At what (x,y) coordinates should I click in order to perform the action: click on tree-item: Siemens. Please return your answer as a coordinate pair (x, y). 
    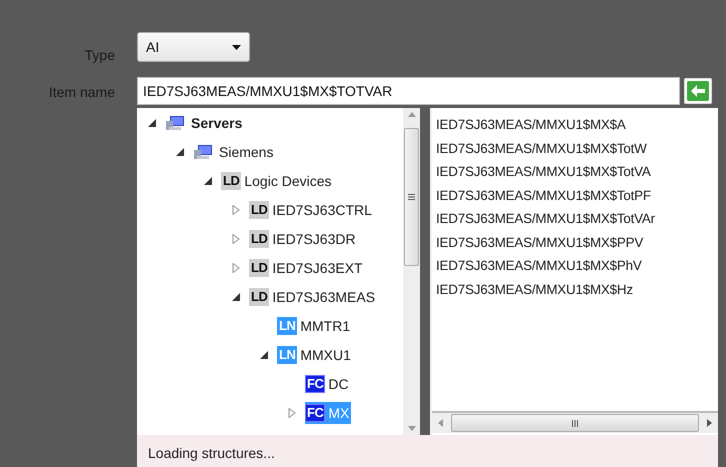
    Looking at the image, I should click on (234, 152).